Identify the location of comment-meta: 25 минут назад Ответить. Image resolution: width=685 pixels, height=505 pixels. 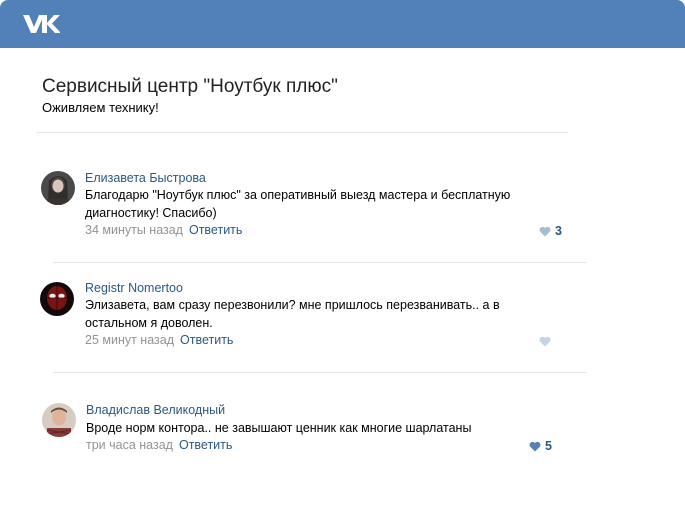
(159, 340).